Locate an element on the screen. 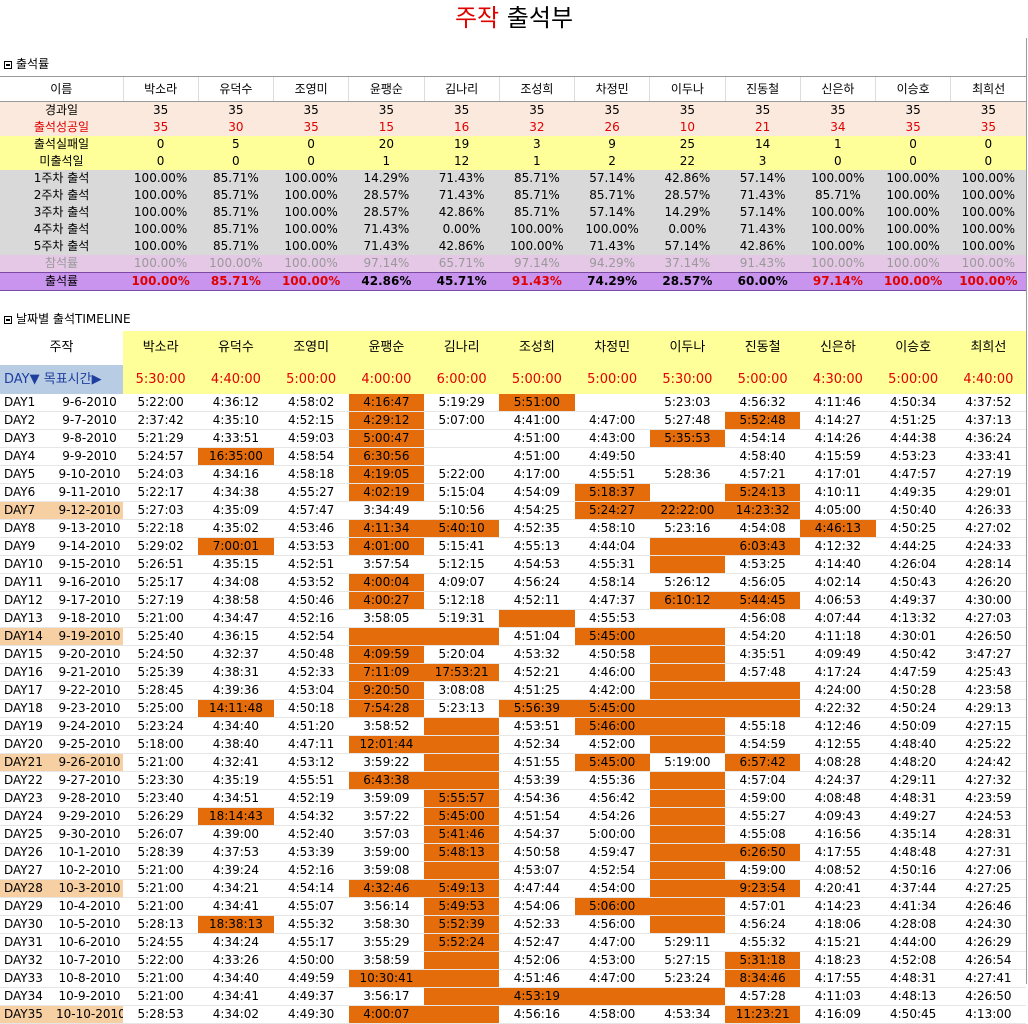 The image size is (1028, 1024). value-cell: 57.14% is located at coordinates (687, 246).